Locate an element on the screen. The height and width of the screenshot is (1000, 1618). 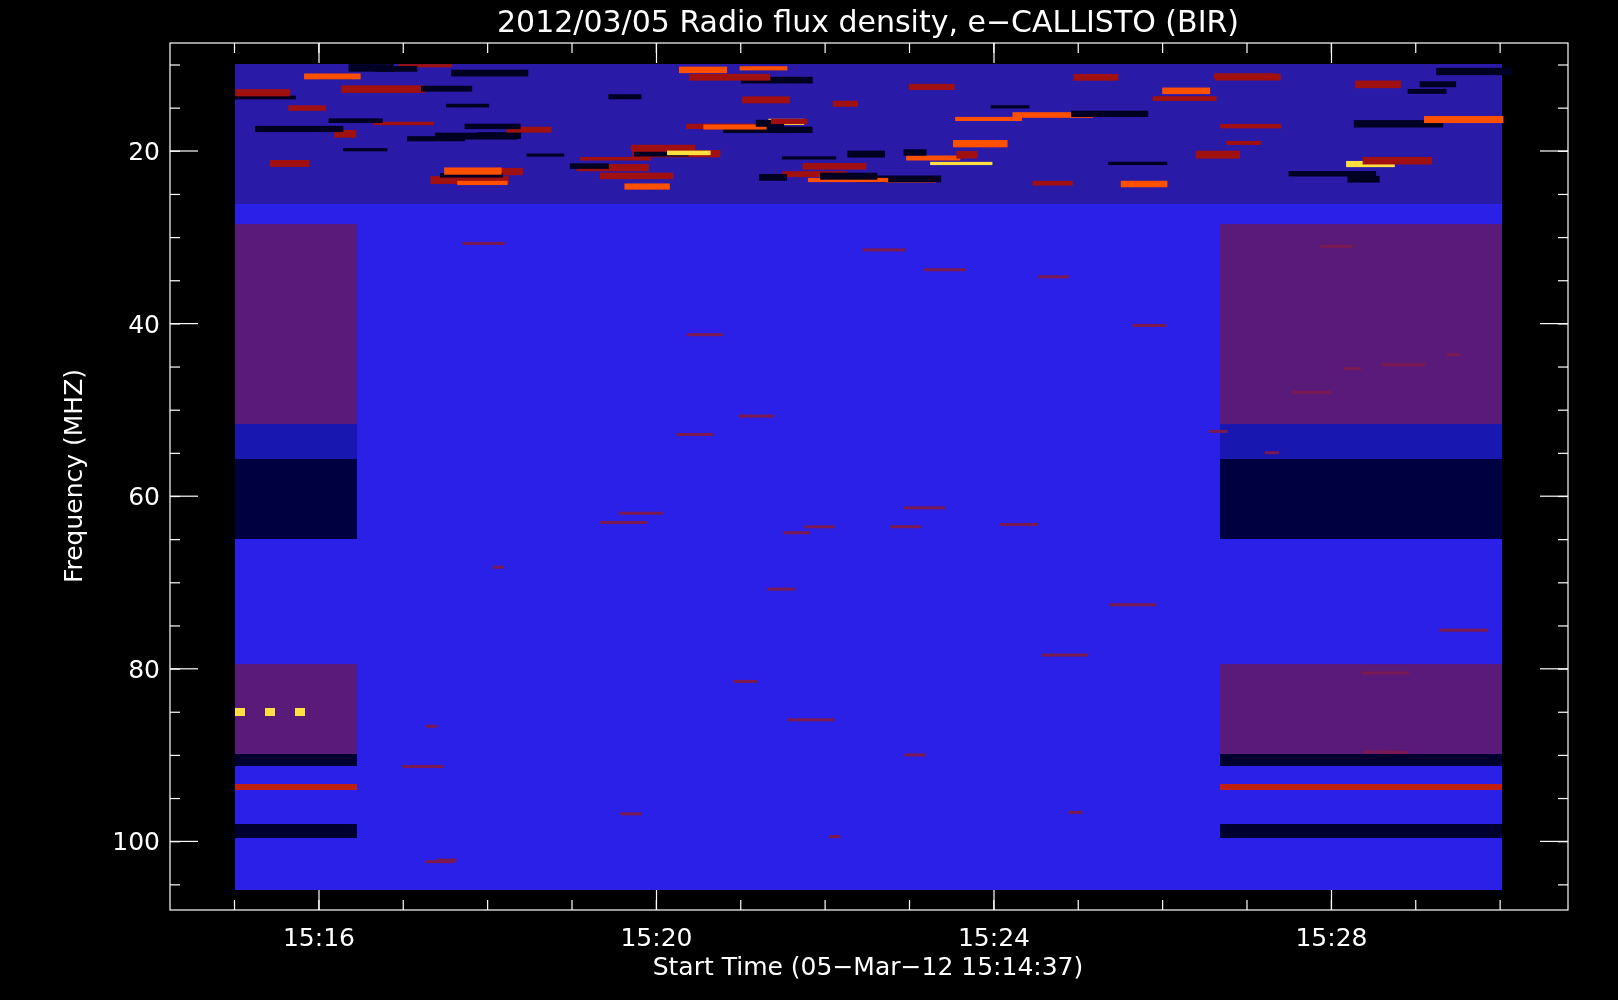
x-axis-label: Start Time (05−Mar−12 15:14:37) is located at coordinates (868, 966).